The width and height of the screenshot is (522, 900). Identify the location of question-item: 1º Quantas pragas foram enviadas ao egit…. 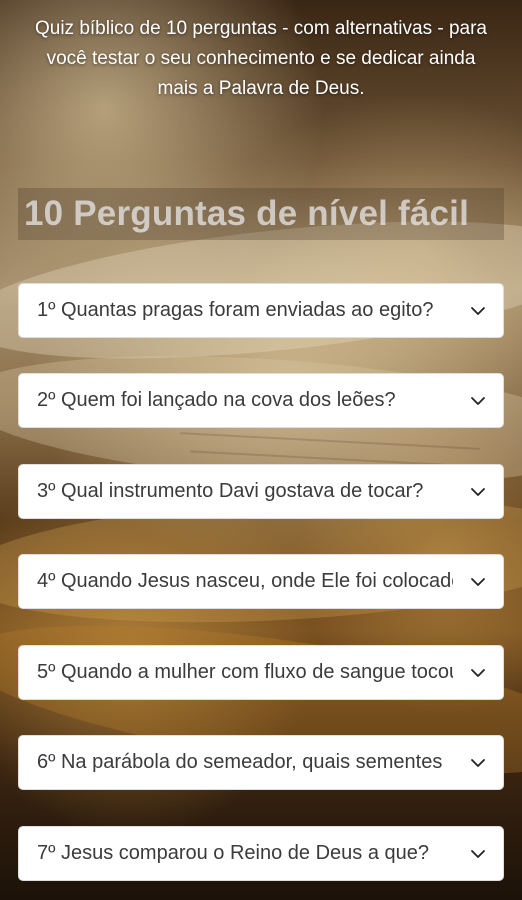
(261, 310).